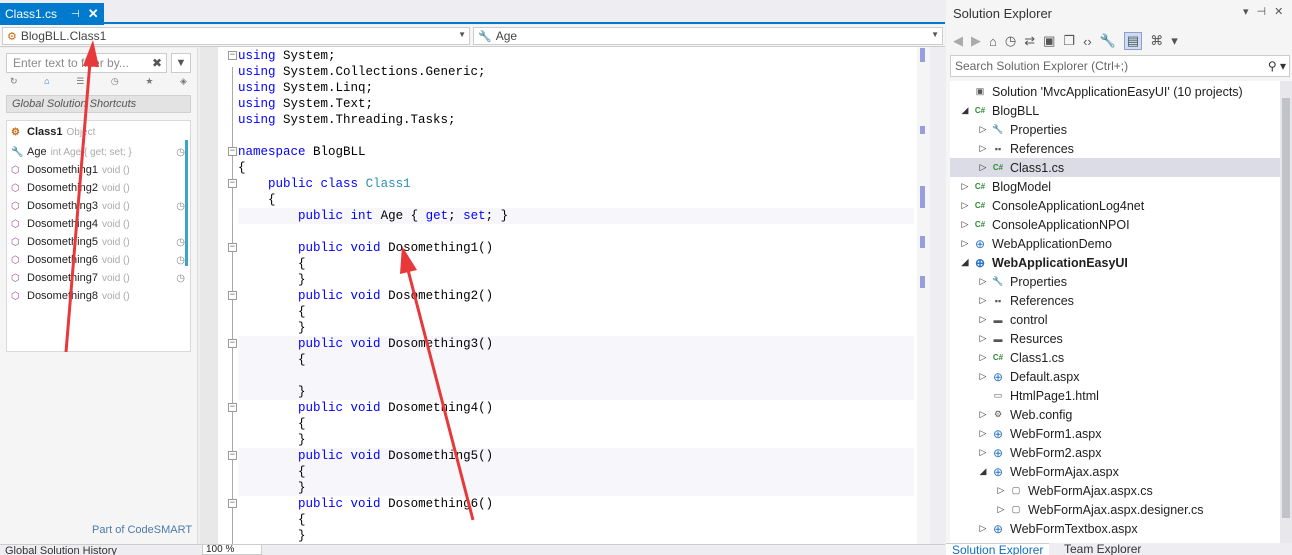  Describe the element at coordinates (1115, 433) in the screenshot. I see `tree-node: ▷ ⊕ WebForm1.aspx` at that location.